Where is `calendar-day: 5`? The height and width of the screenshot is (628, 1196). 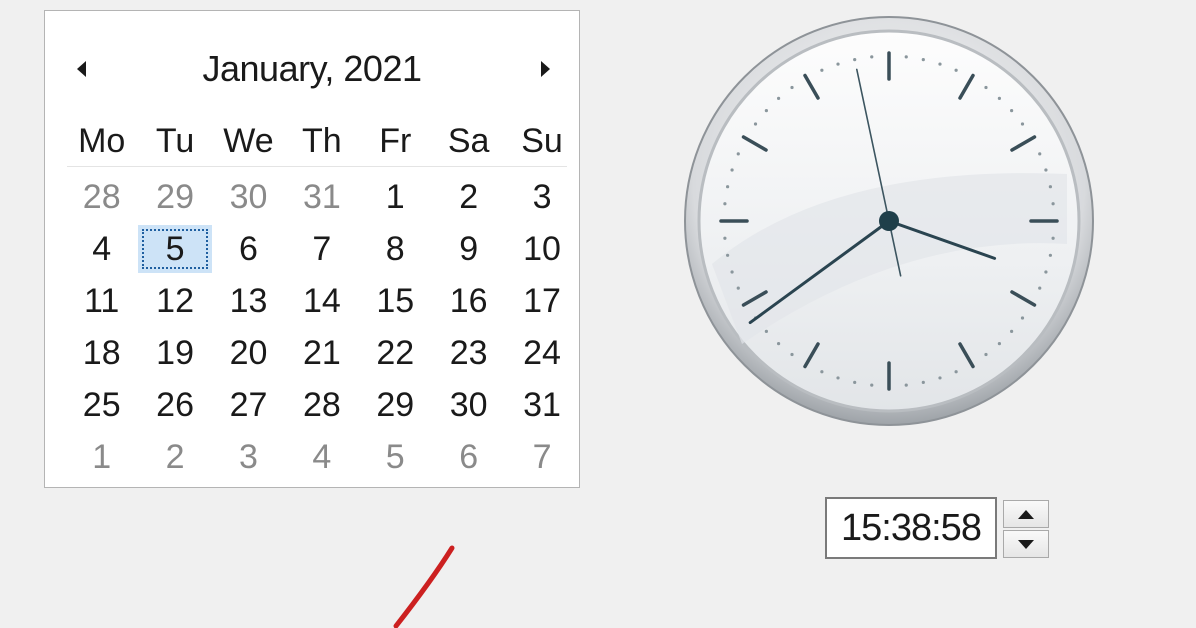 calendar-day: 5 is located at coordinates (395, 457).